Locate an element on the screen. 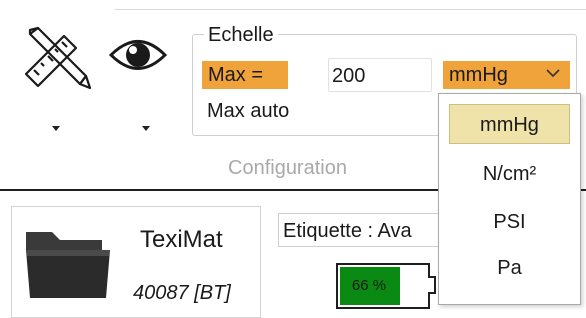 Image resolution: width=586 pixels, height=318 pixels. folder-icon is located at coordinates (68, 262).